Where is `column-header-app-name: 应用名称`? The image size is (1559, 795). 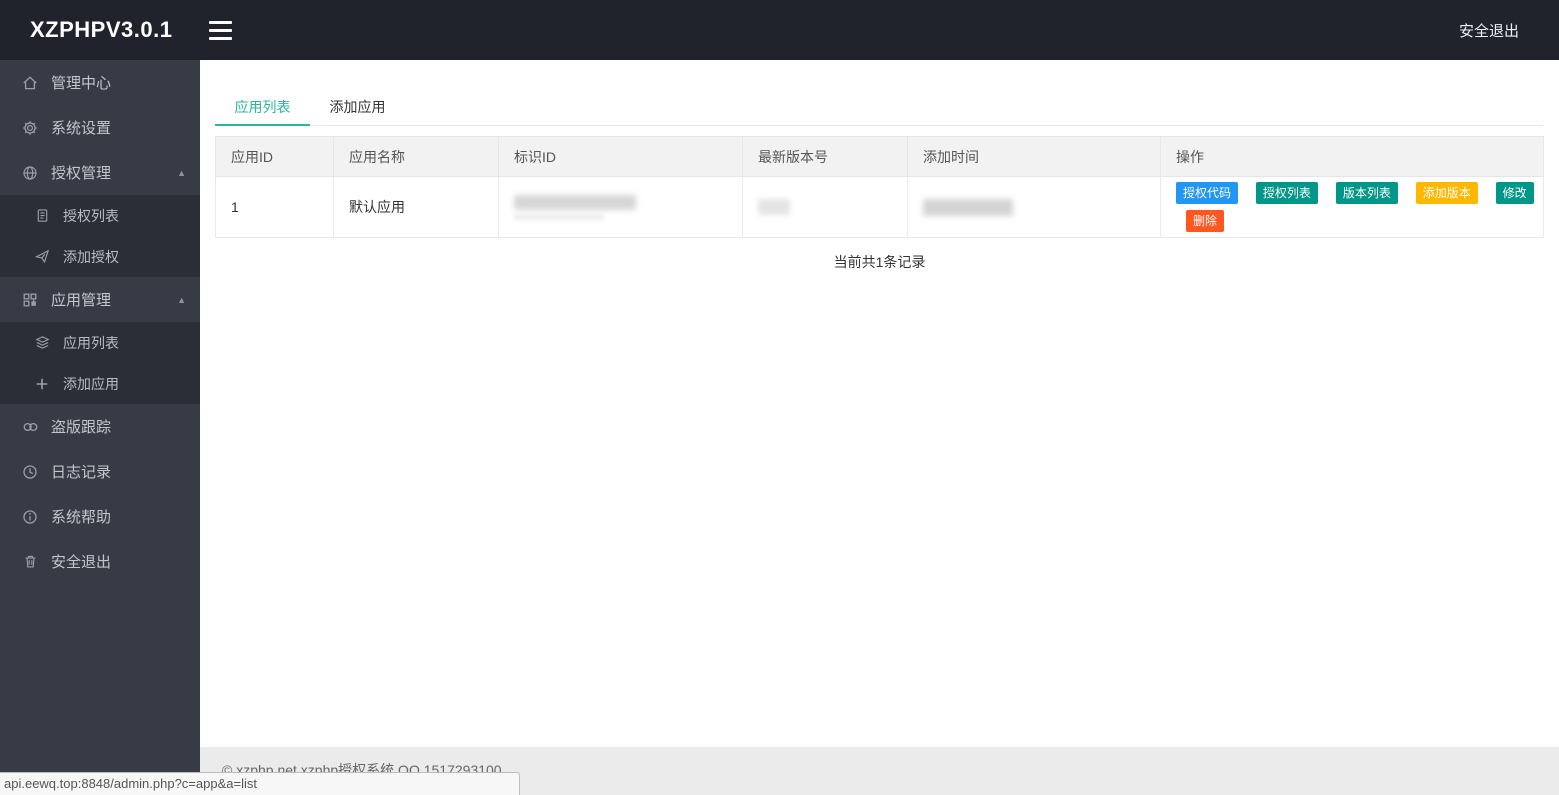 column-header-app-name: 应用名称 is located at coordinates (416, 156).